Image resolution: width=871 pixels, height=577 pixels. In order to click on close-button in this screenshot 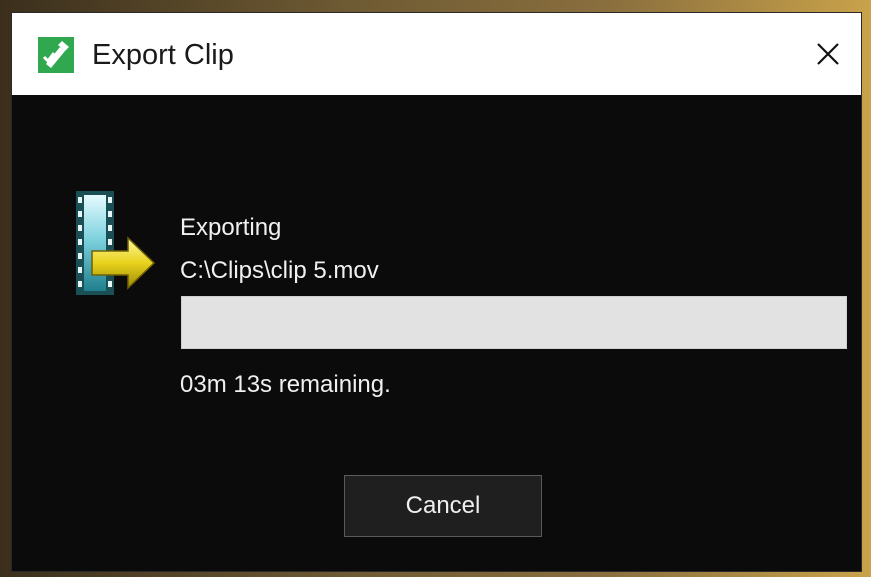, I will do `click(828, 54)`.